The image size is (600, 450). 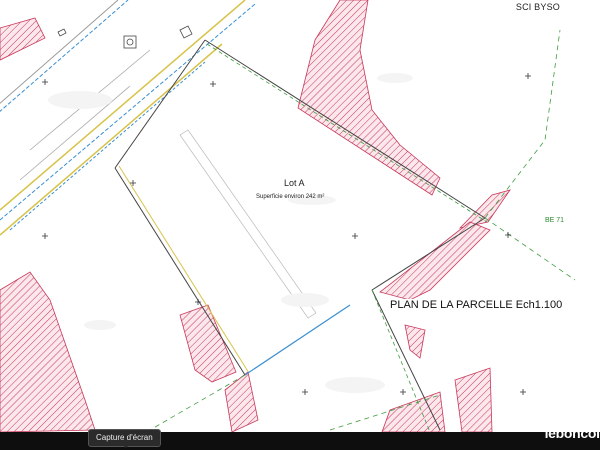 What do you see at coordinates (125, 37) in the screenshot?
I see `map-symbols` at bounding box center [125, 37].